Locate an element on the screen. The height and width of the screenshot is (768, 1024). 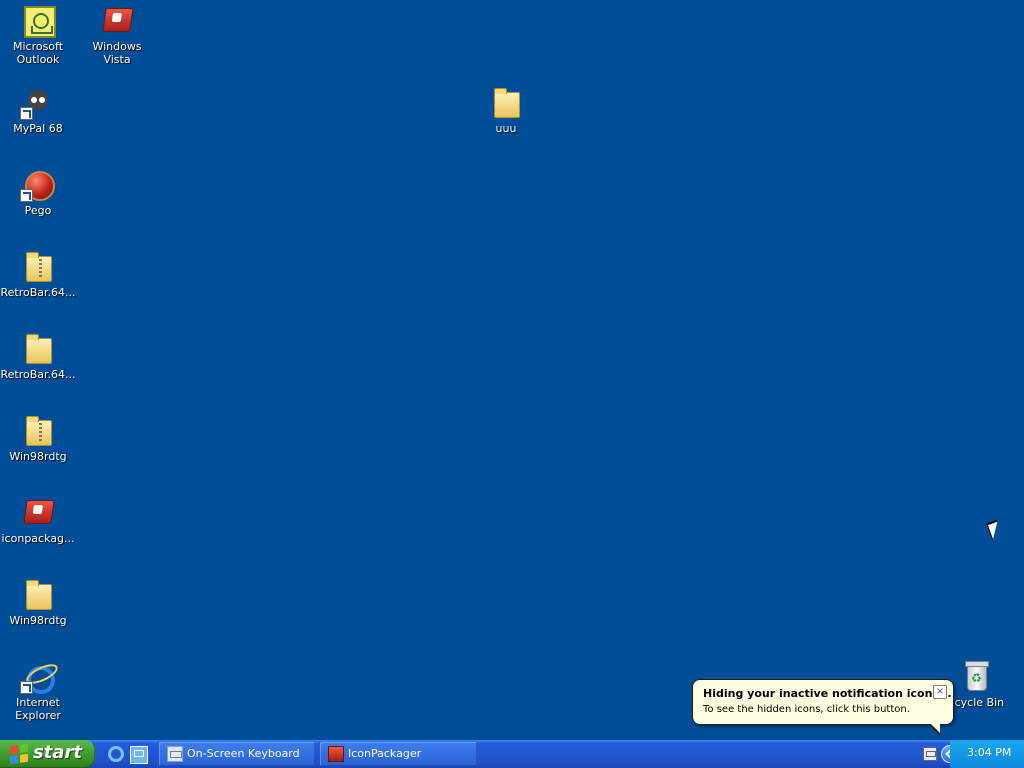
outlook-icon is located at coordinates (39, 21).